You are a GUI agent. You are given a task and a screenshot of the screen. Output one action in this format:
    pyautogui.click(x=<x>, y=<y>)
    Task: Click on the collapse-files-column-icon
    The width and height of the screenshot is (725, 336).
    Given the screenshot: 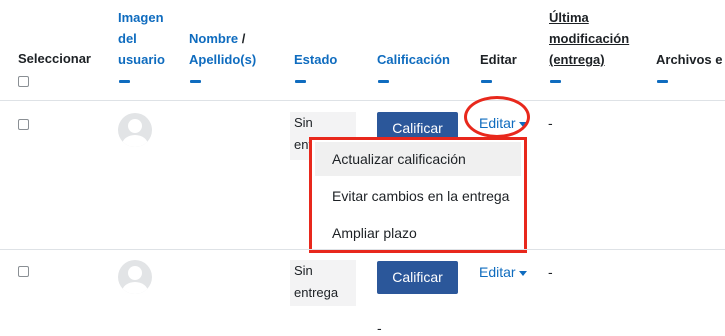 What is the action you would take?
    pyautogui.click(x=662, y=81)
    